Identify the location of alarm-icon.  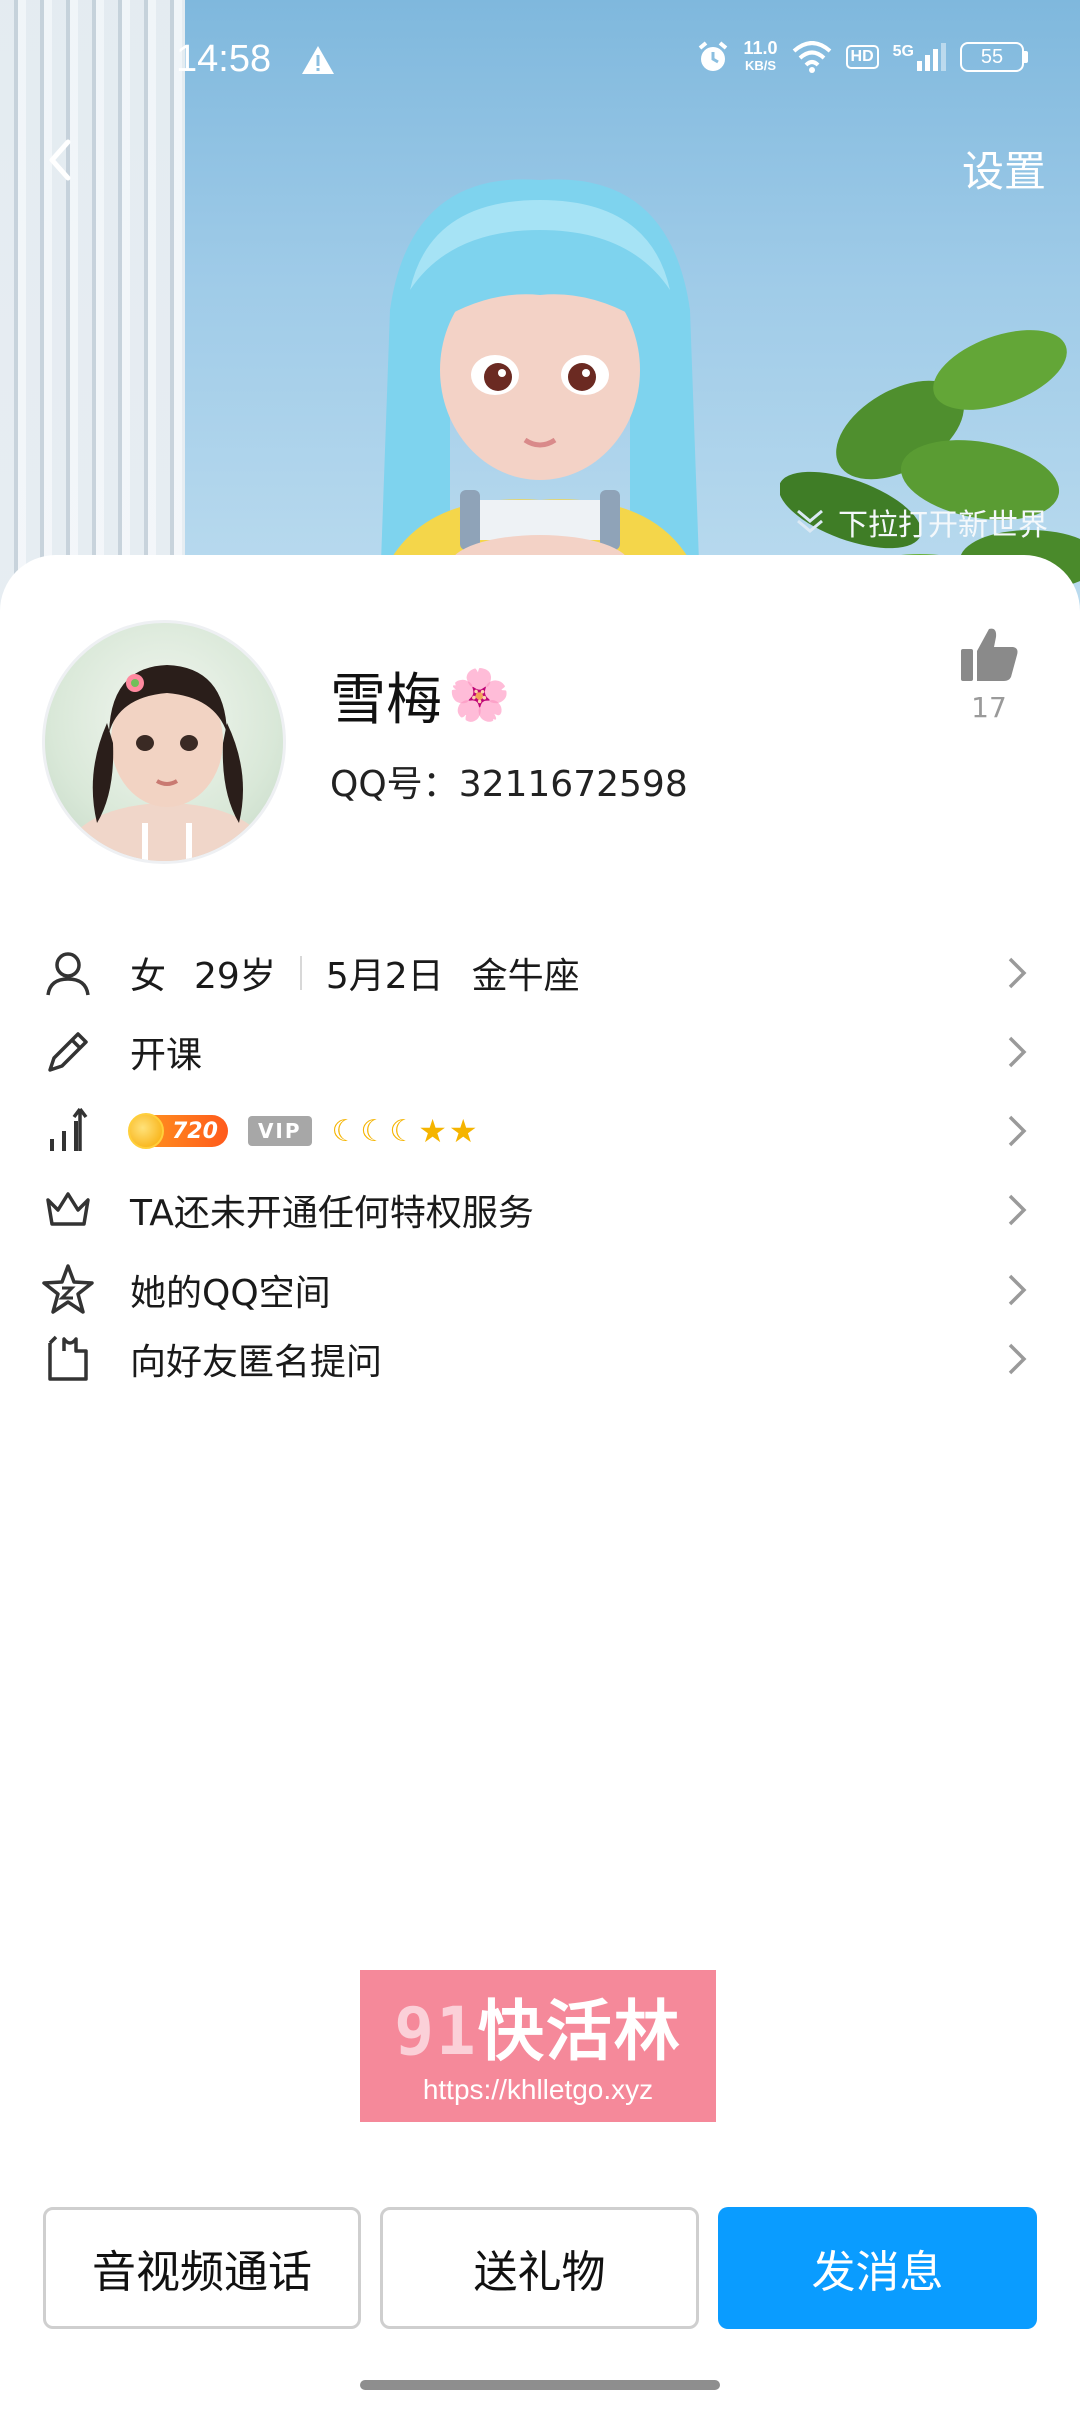
(712, 56).